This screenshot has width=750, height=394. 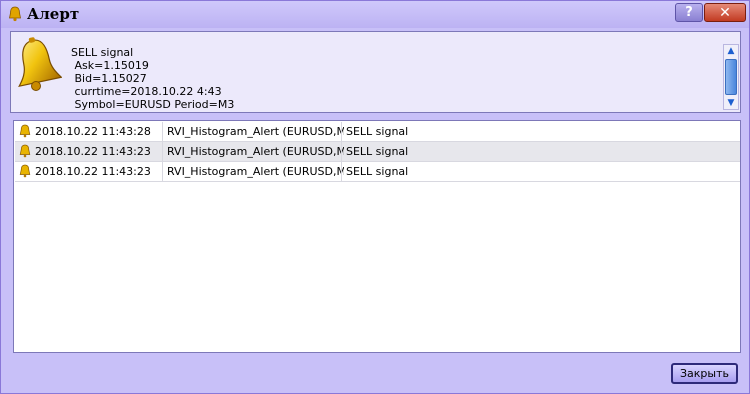 I want to click on message-line: Symbol=EURUSD Period=M3, so click(x=153, y=104).